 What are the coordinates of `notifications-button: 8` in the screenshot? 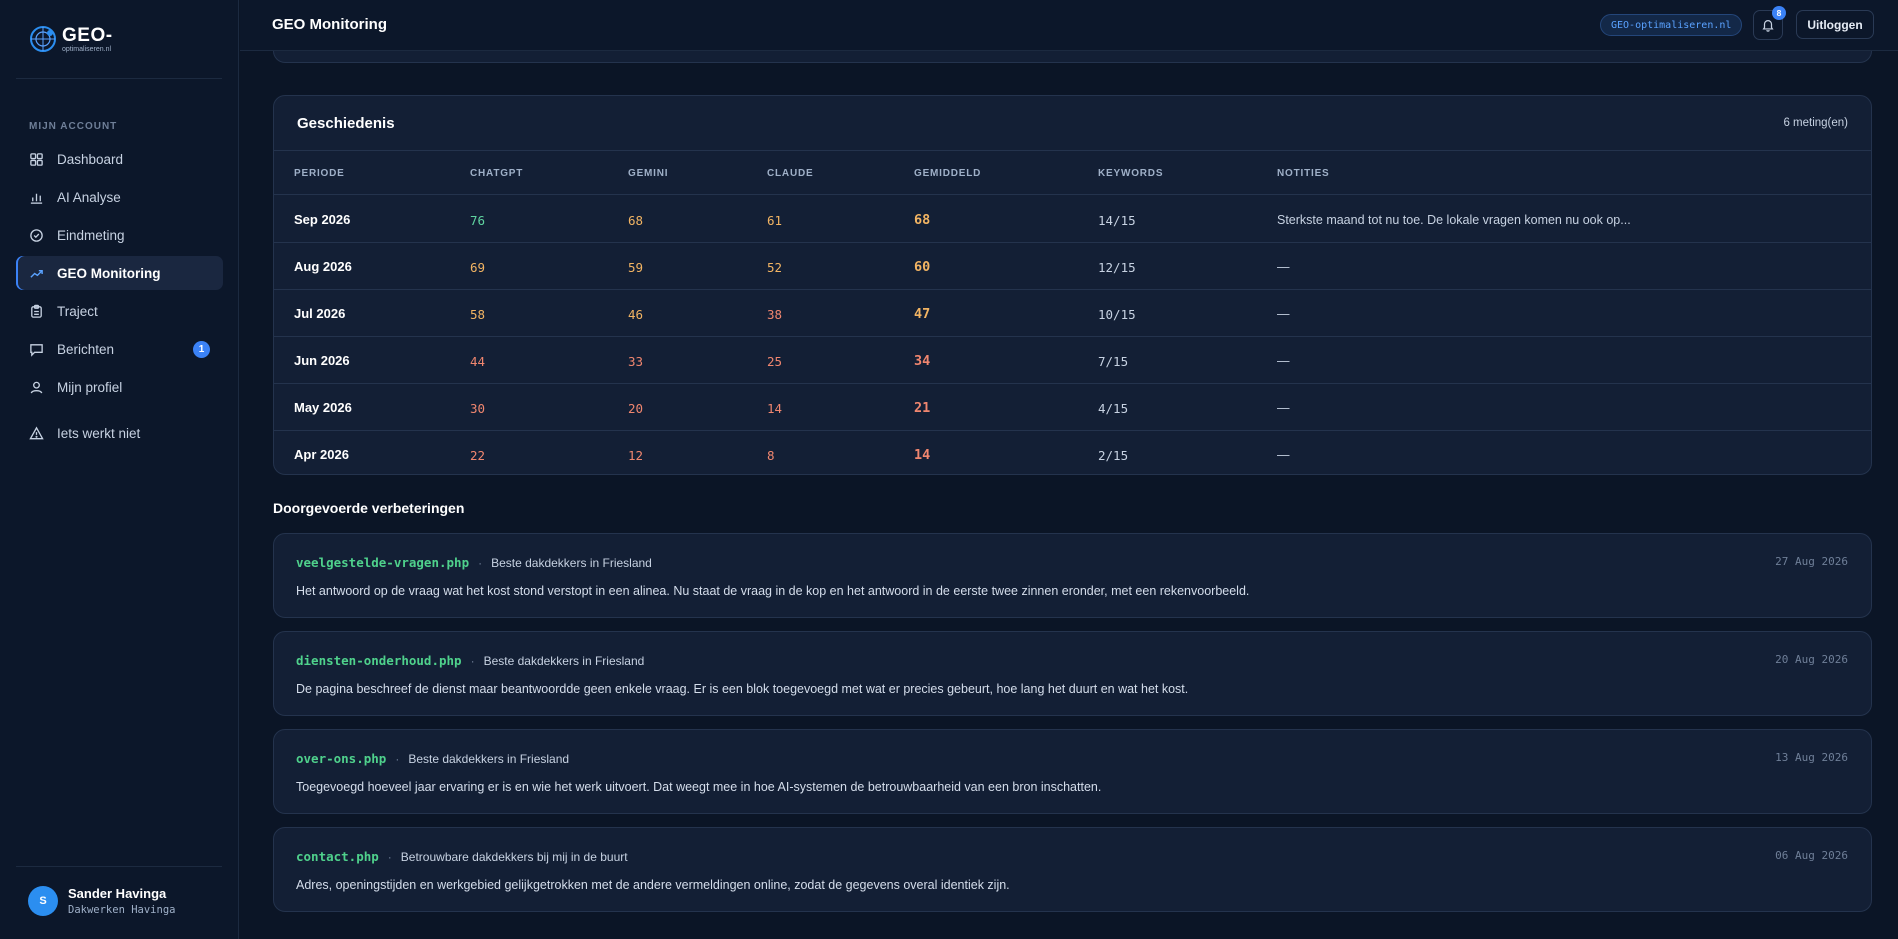 It's located at (1769, 23).